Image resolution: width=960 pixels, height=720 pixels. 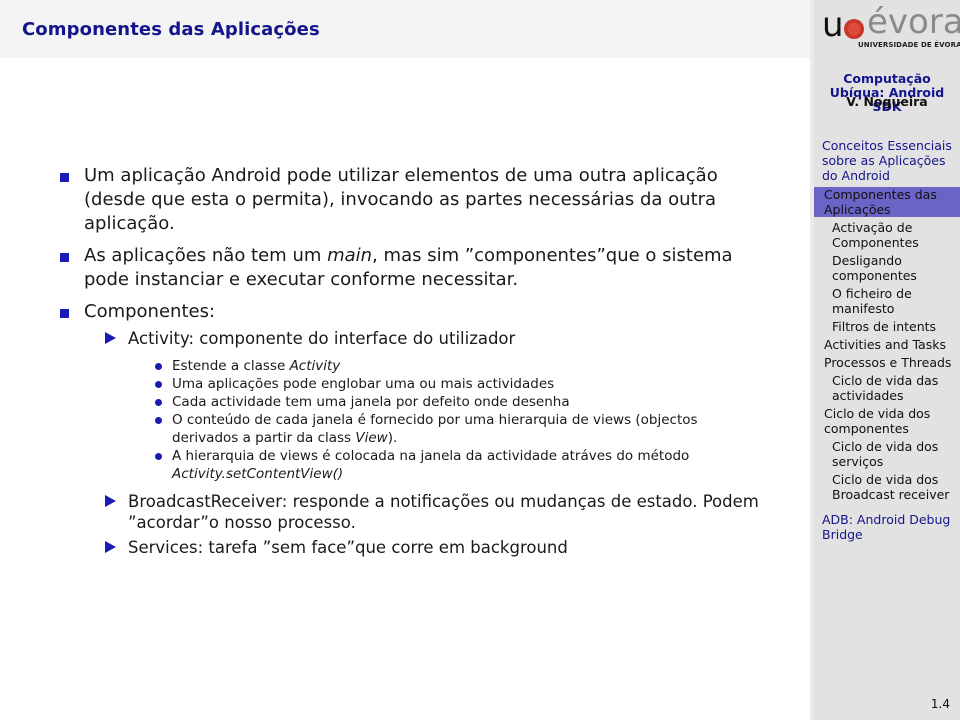 I want to click on nav-item-ciclo-actividades: Ciclo de vida das actividades, so click(x=887, y=388).